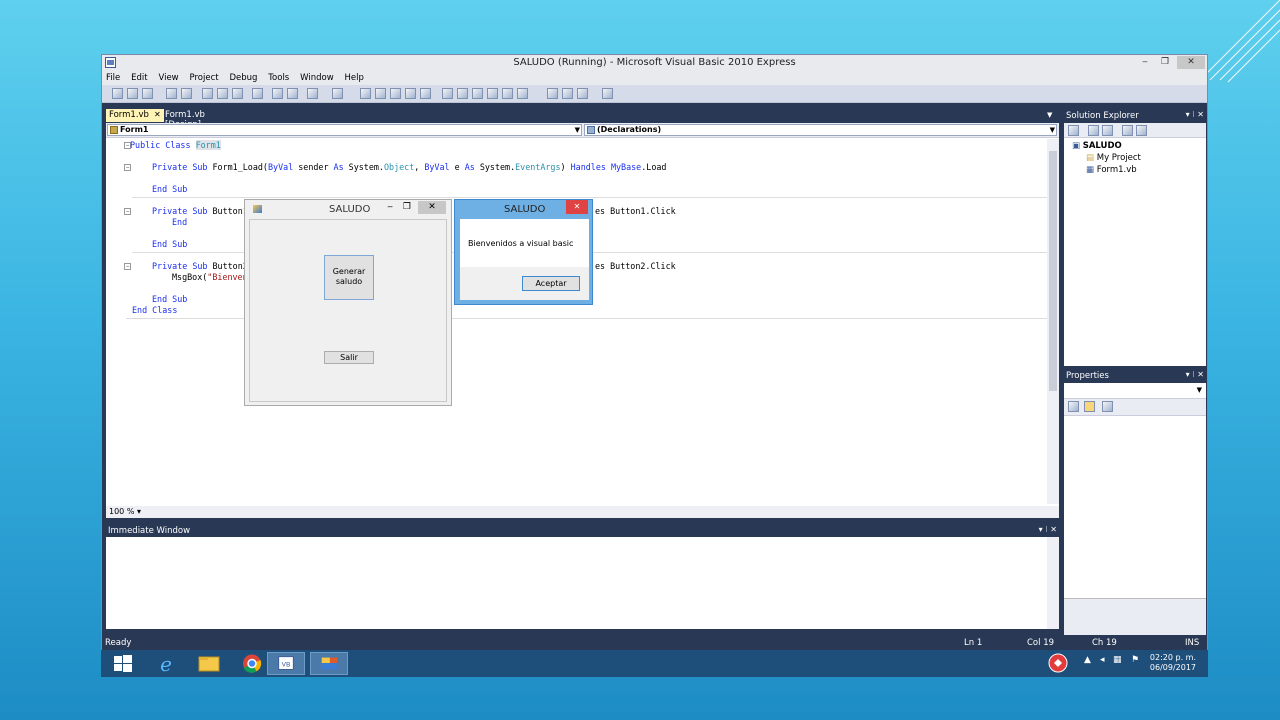 This screenshot has height=720, width=1280. I want to click on add-item-icon, so click(147, 93).